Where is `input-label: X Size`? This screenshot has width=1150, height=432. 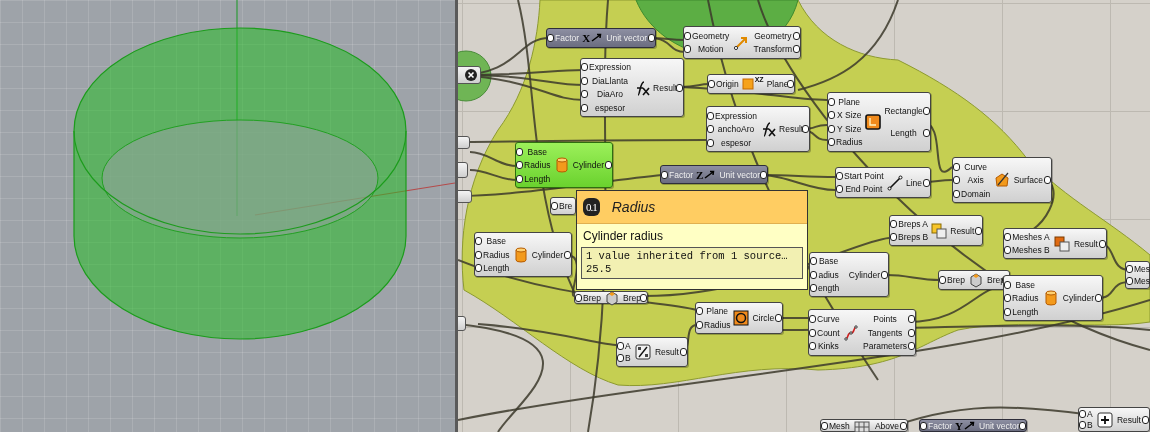
input-label: X Size is located at coordinates (849, 115).